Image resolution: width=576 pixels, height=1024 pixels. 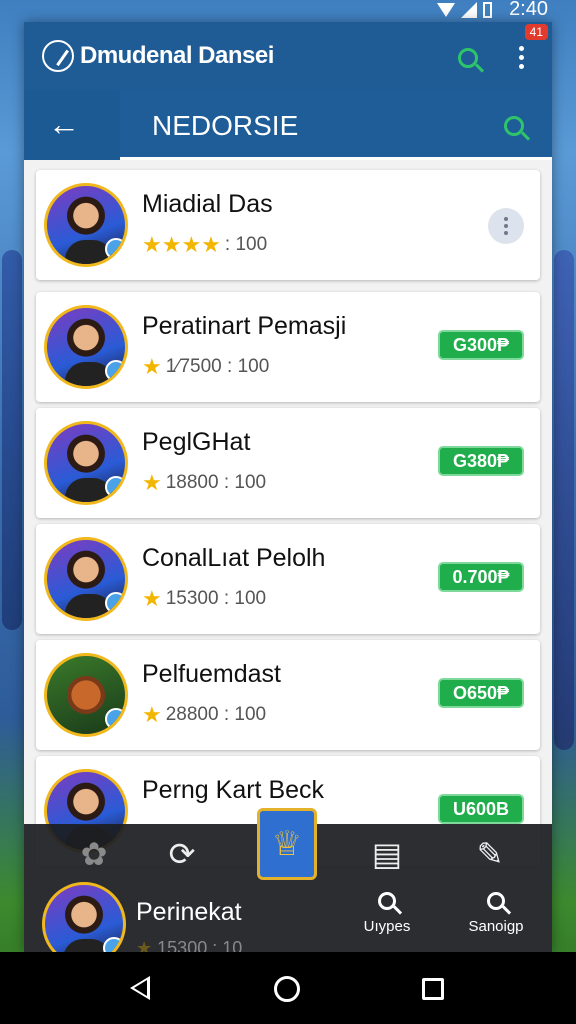 What do you see at coordinates (288, 463) in the screenshot?
I see `list-item: PeglGHat ★ 18800 : 100 G380₱` at bounding box center [288, 463].